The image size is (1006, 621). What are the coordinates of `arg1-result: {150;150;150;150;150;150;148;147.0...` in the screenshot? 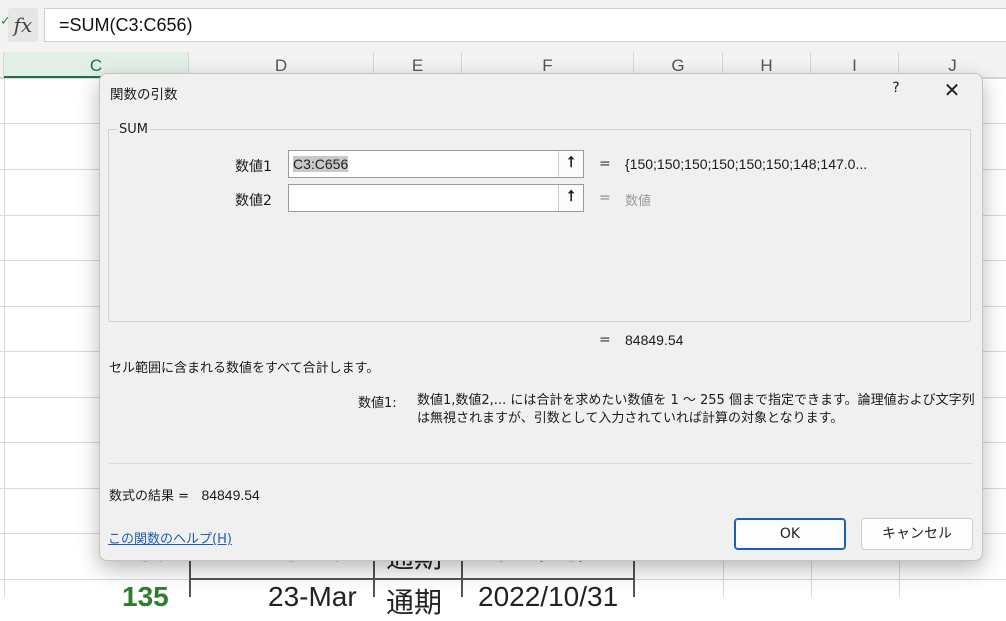 It's located at (746, 164).